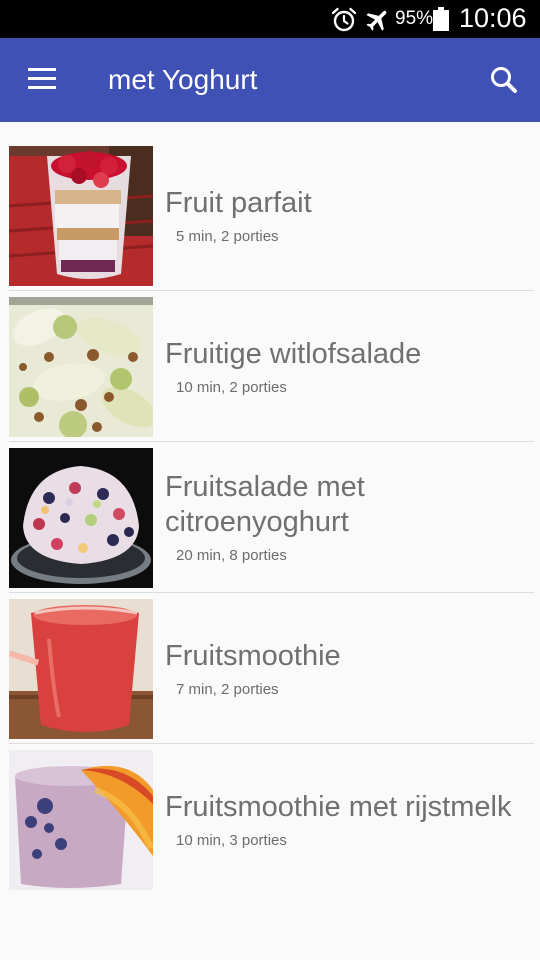  What do you see at coordinates (265, 504) in the screenshot?
I see `recipe-name: Fruitsalade met citroenyoghurt` at bounding box center [265, 504].